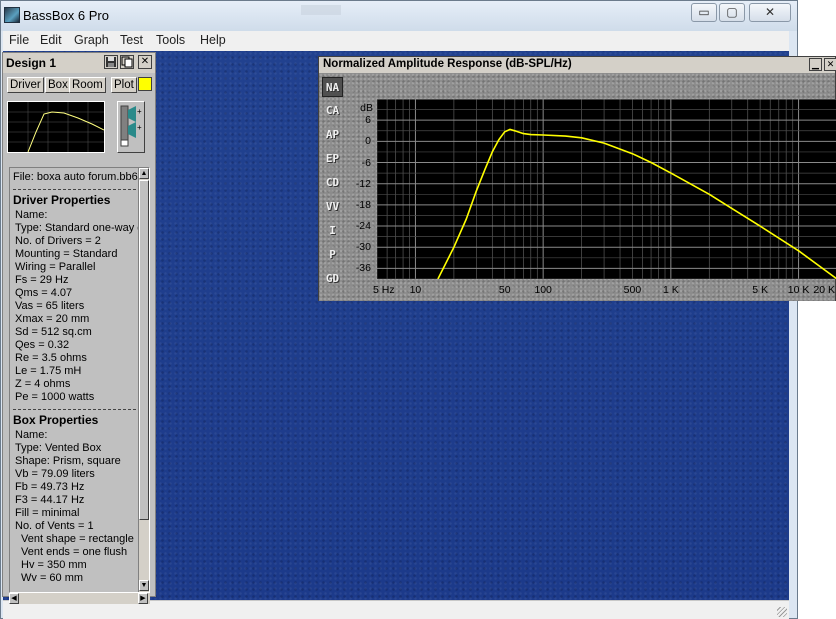 The width and height of the screenshot is (836, 619). I want to click on blurred-text, so click(321, 10).